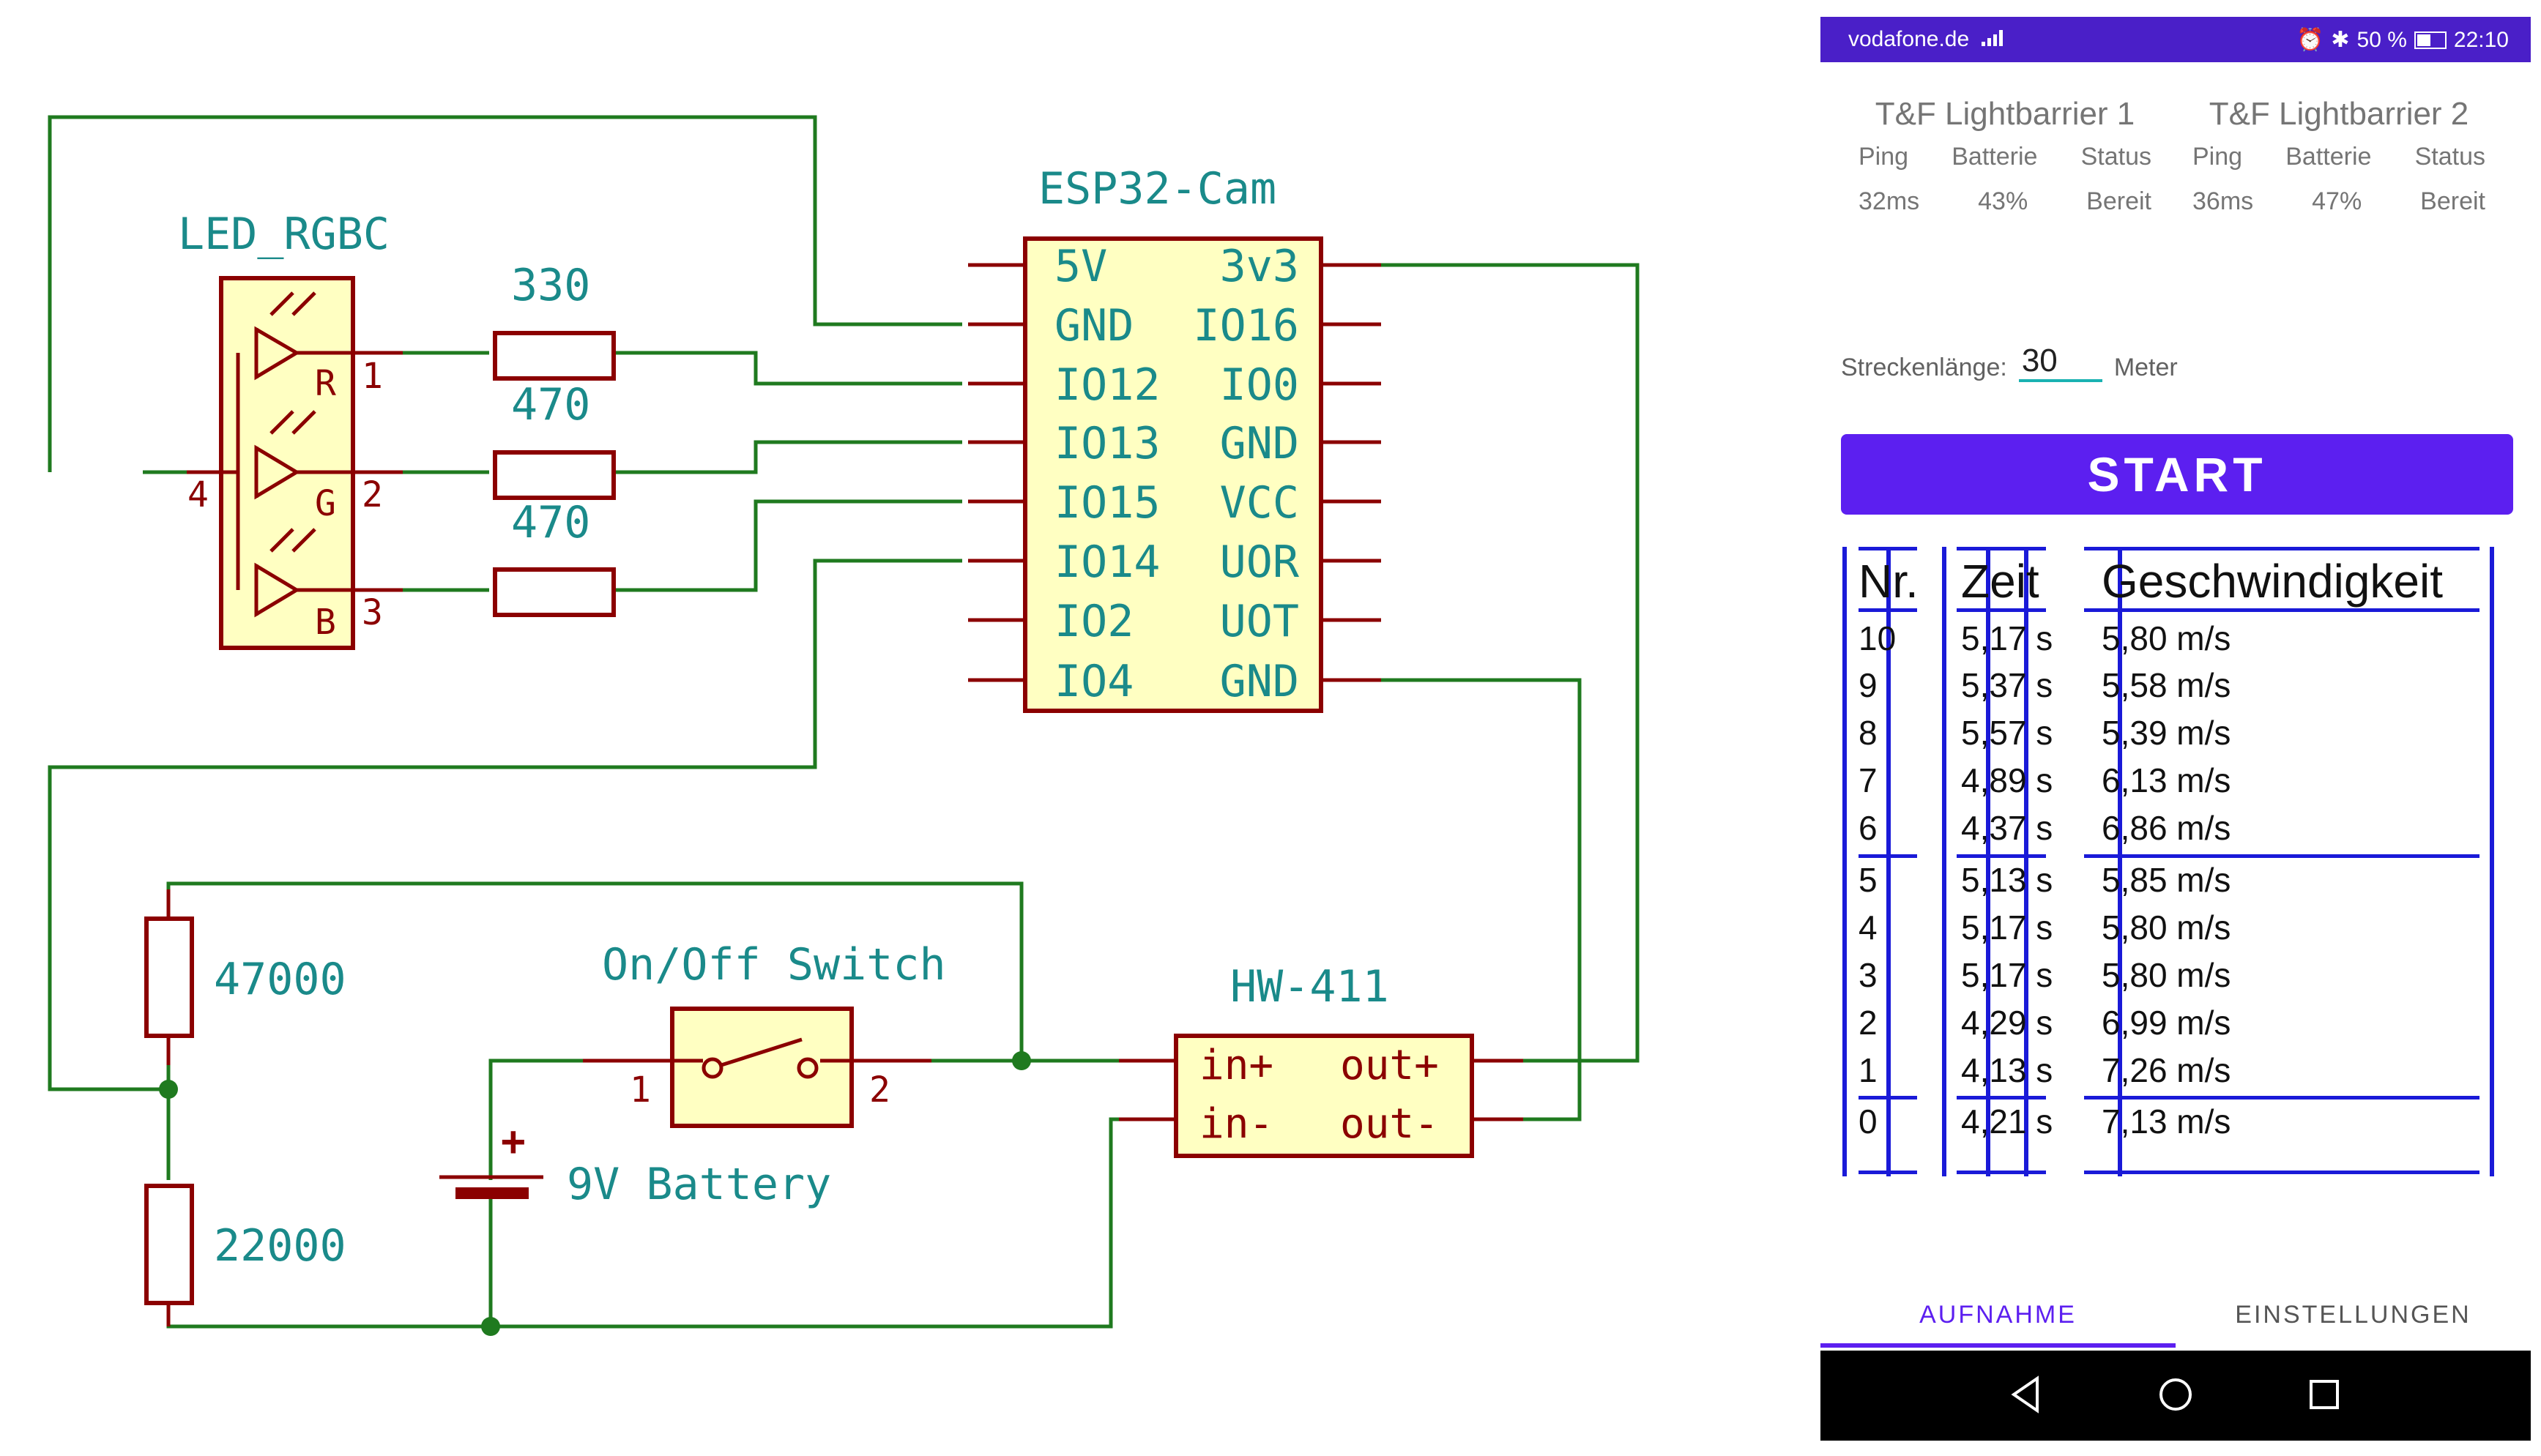  What do you see at coordinates (1107, 562) in the screenshot?
I see `esp32-pin-io14: IO14` at bounding box center [1107, 562].